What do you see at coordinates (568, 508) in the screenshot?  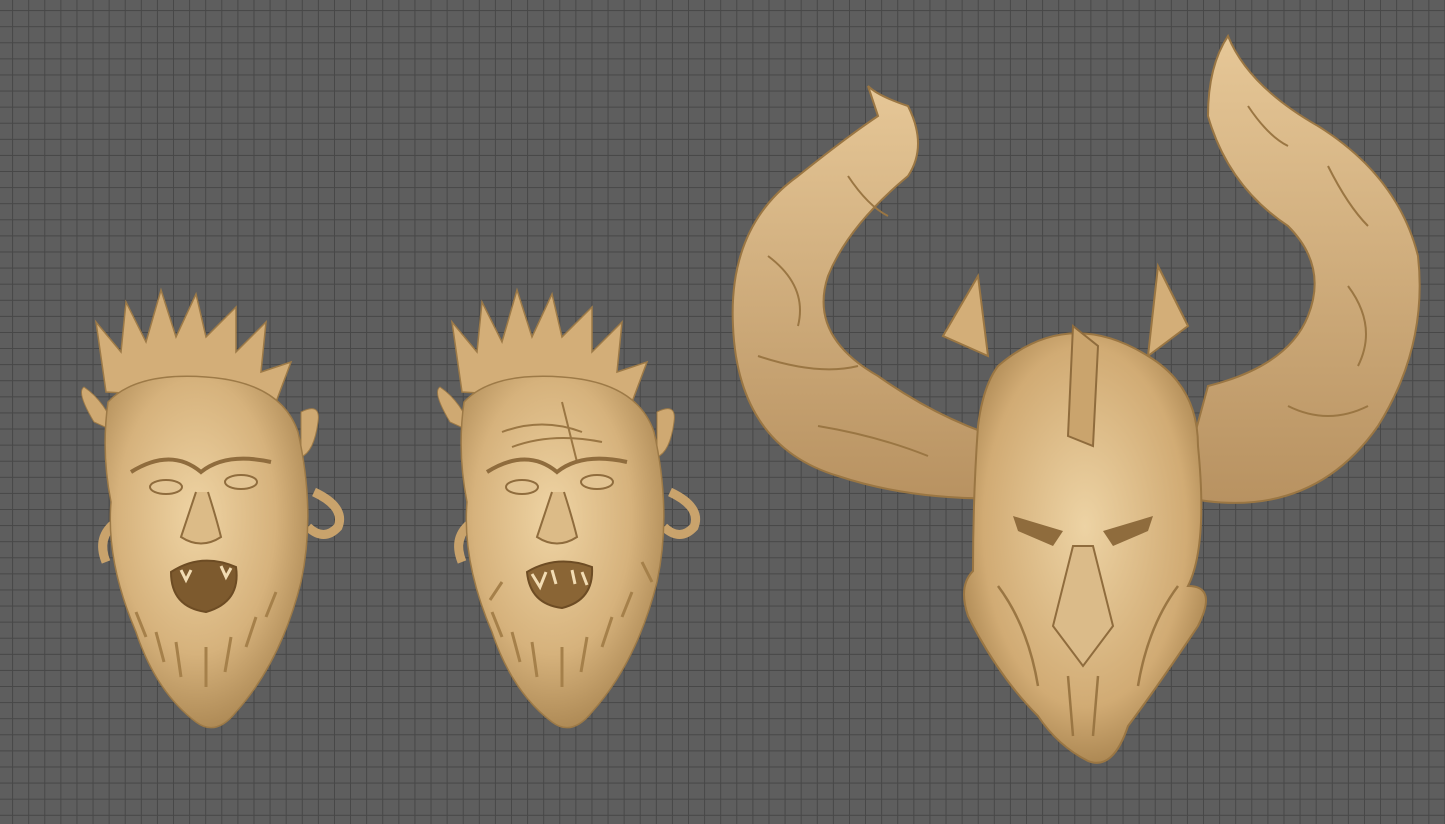 I see `orc-head-2-shape` at bounding box center [568, 508].